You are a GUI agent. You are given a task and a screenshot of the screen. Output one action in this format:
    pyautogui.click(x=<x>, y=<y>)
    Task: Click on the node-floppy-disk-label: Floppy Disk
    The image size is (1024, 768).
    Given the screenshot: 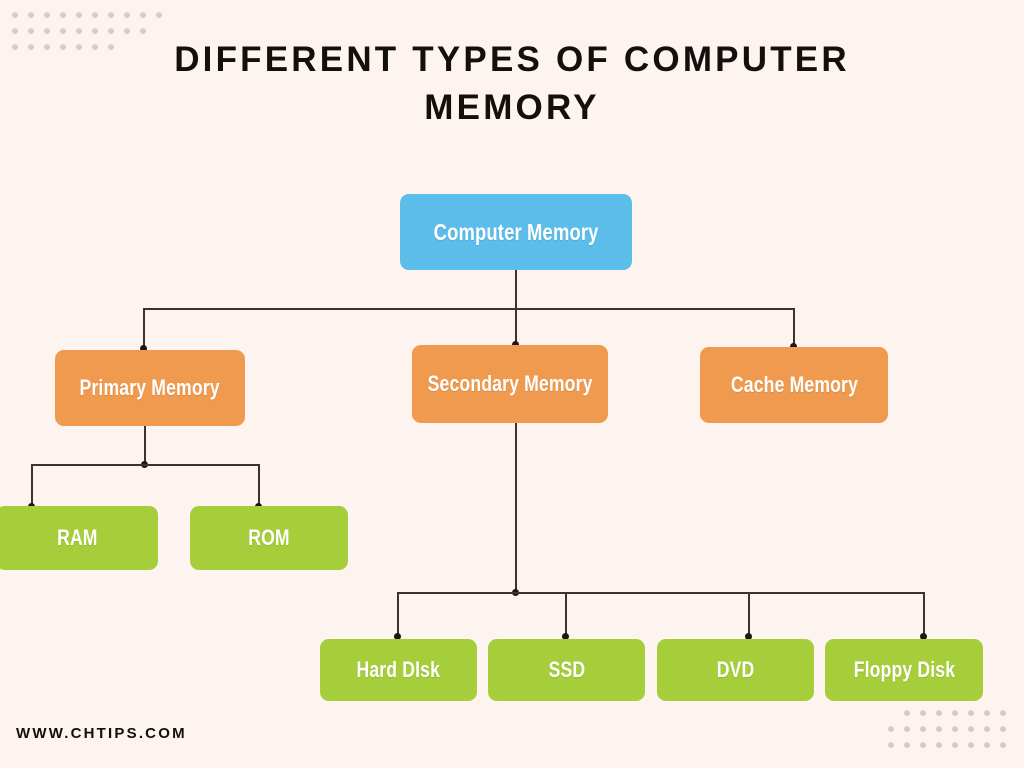 What is the action you would take?
    pyautogui.click(x=904, y=669)
    